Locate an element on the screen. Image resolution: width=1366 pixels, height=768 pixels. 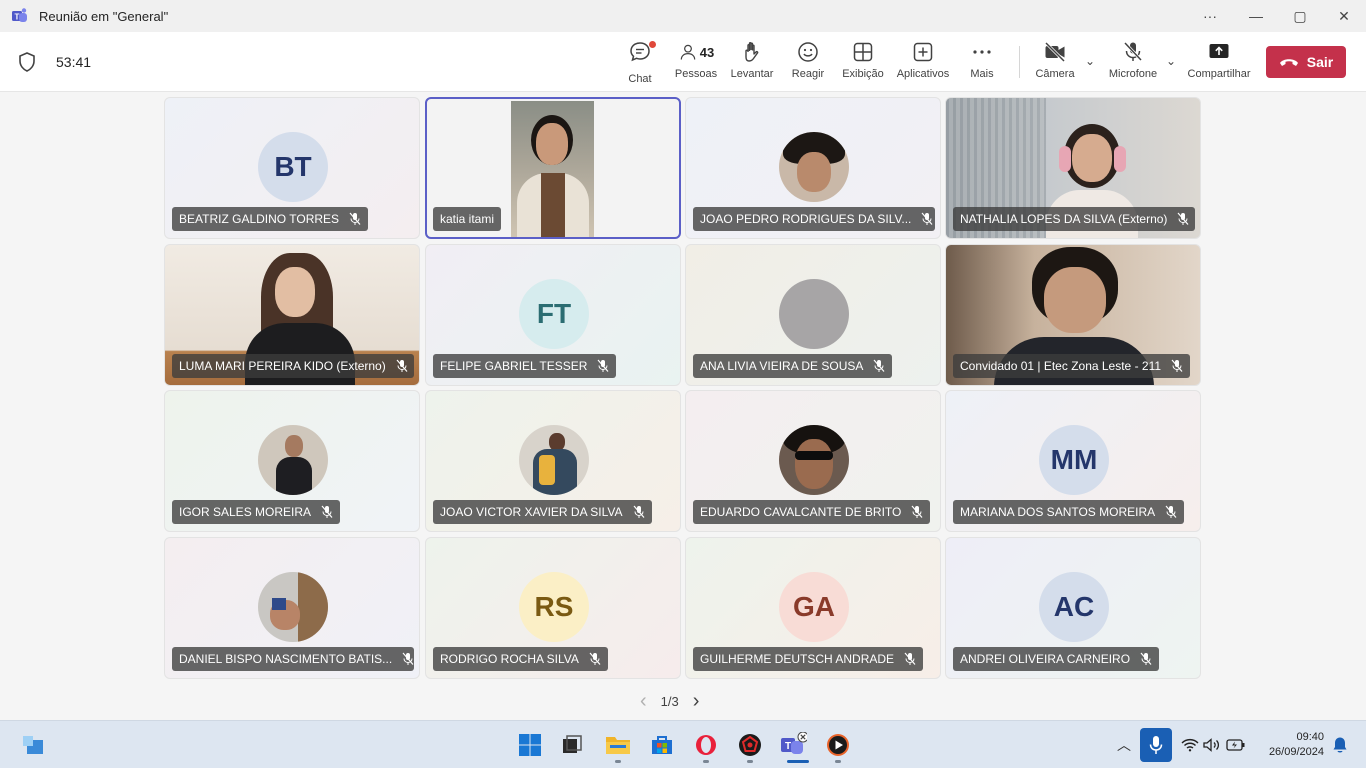
battery-charging-icon is located at coordinates (1236, 745).